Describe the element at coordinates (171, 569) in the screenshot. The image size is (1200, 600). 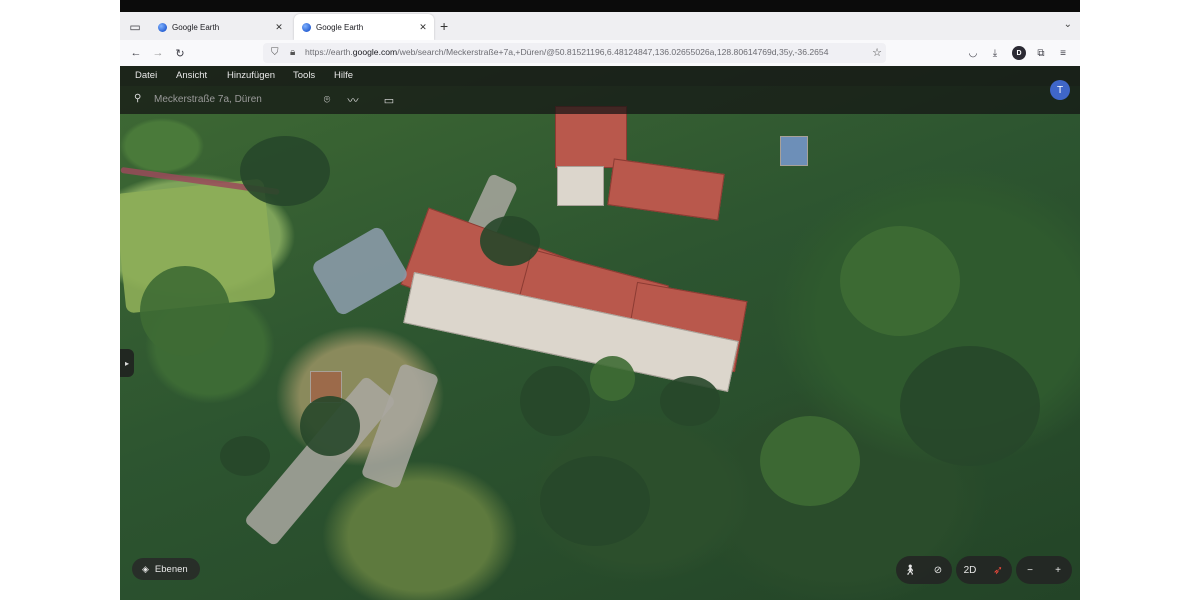
I see `layers-label: Ebenen` at that location.